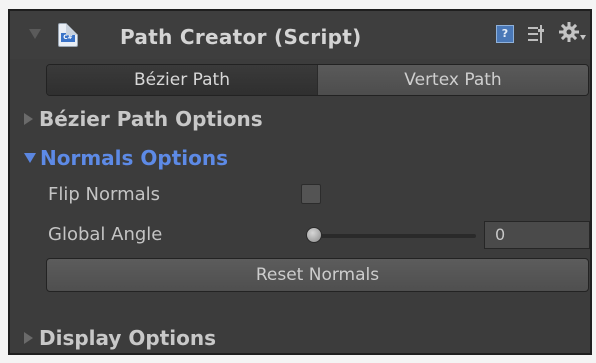 This screenshot has width=596, height=363. What do you see at coordinates (241, 37) in the screenshot?
I see `component-title: Path Creator (Script)` at bounding box center [241, 37].